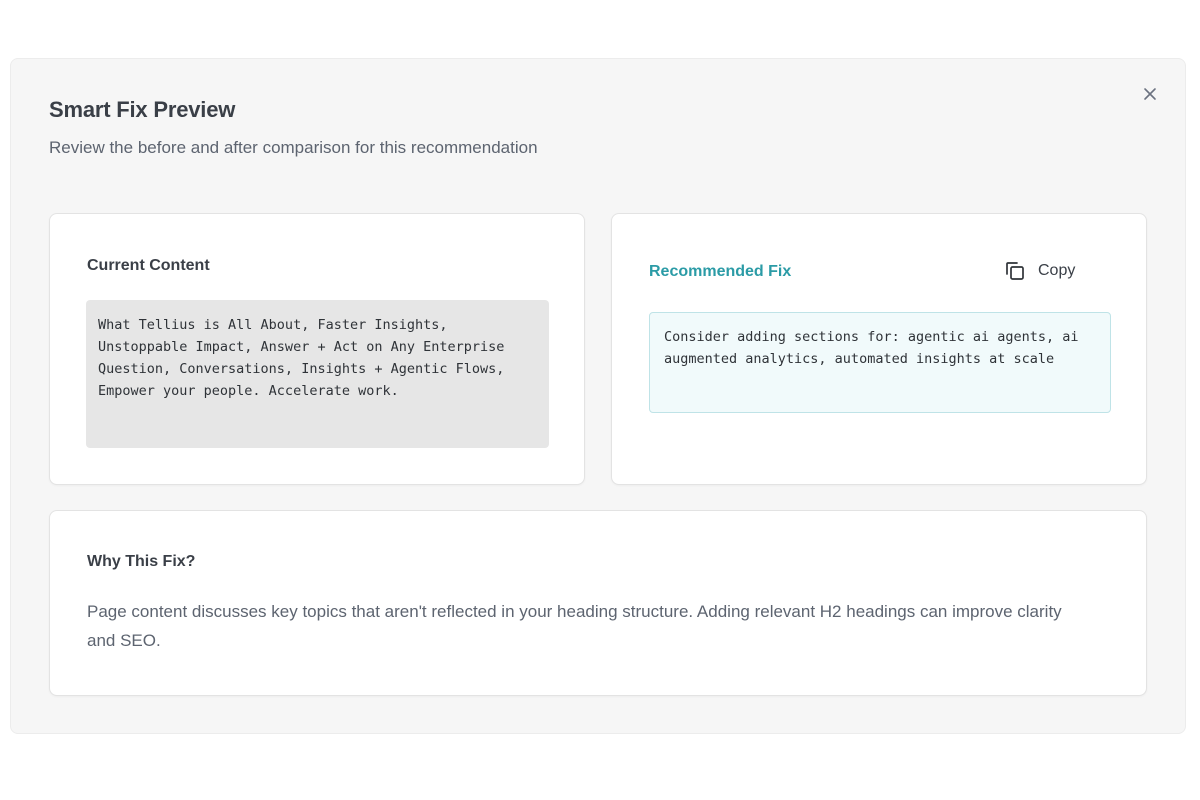 The width and height of the screenshot is (1200, 800). What do you see at coordinates (1015, 271) in the screenshot?
I see `copy-icon` at bounding box center [1015, 271].